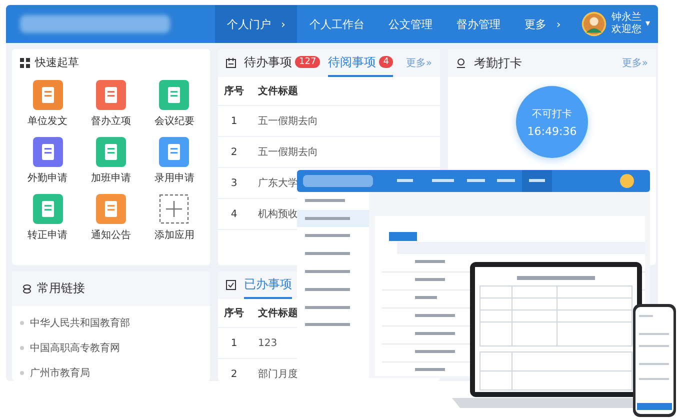  Describe the element at coordinates (60, 373) in the screenshot. I see `link: 广州市教育局` at that location.